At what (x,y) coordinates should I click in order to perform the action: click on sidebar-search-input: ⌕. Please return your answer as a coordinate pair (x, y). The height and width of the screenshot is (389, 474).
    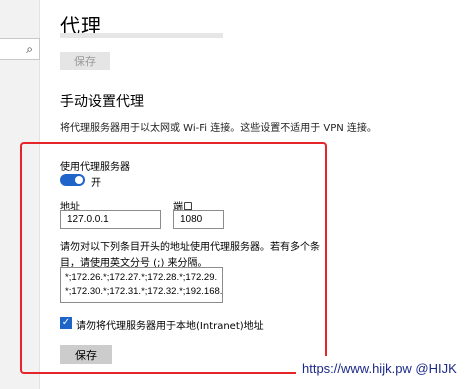
    Looking at the image, I should click on (20, 49).